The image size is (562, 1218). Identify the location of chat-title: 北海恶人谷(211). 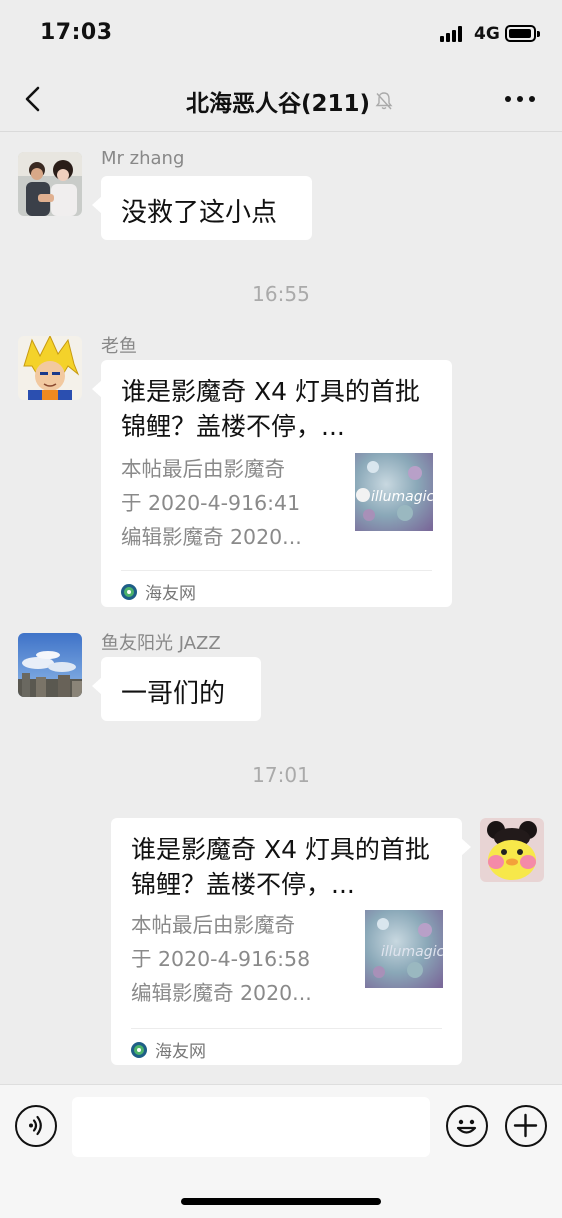
(278, 104).